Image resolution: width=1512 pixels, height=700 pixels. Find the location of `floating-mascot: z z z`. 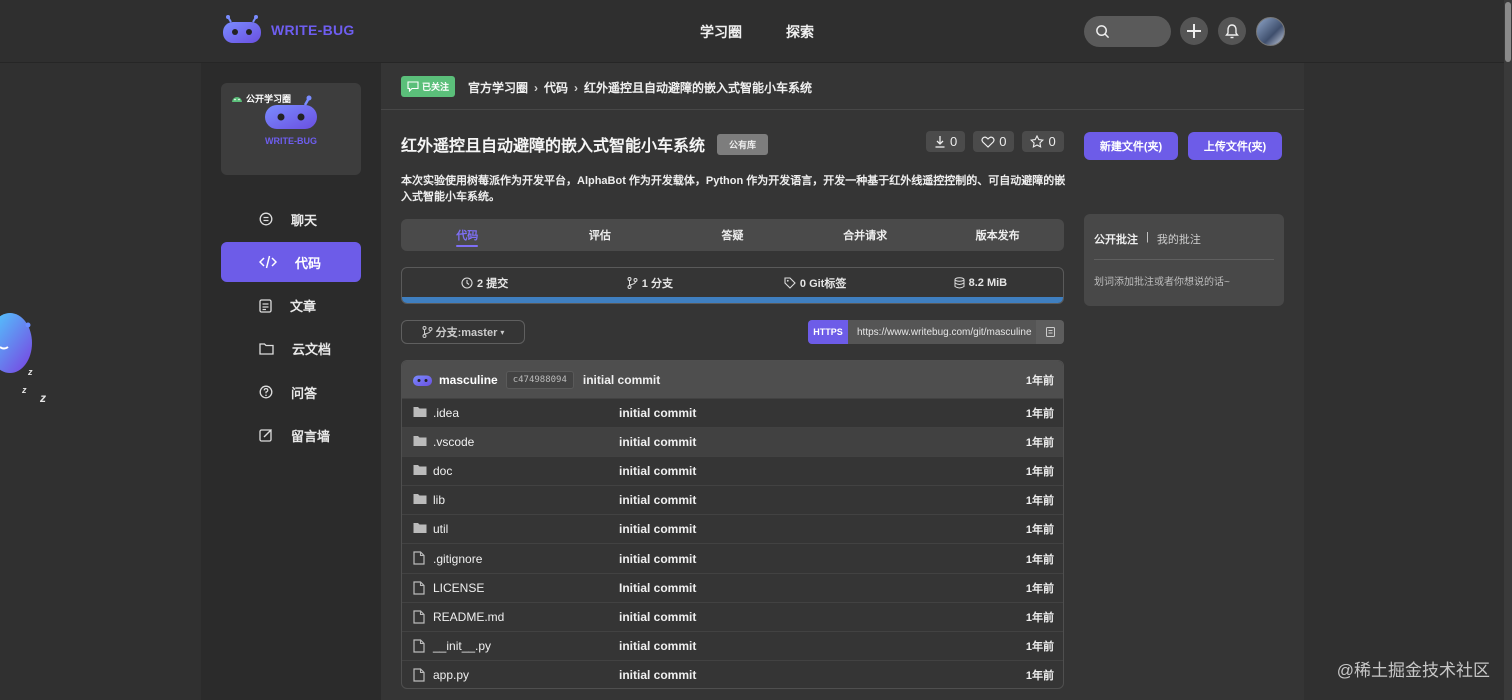

floating-mascot: z z z is located at coordinates (23, 355).